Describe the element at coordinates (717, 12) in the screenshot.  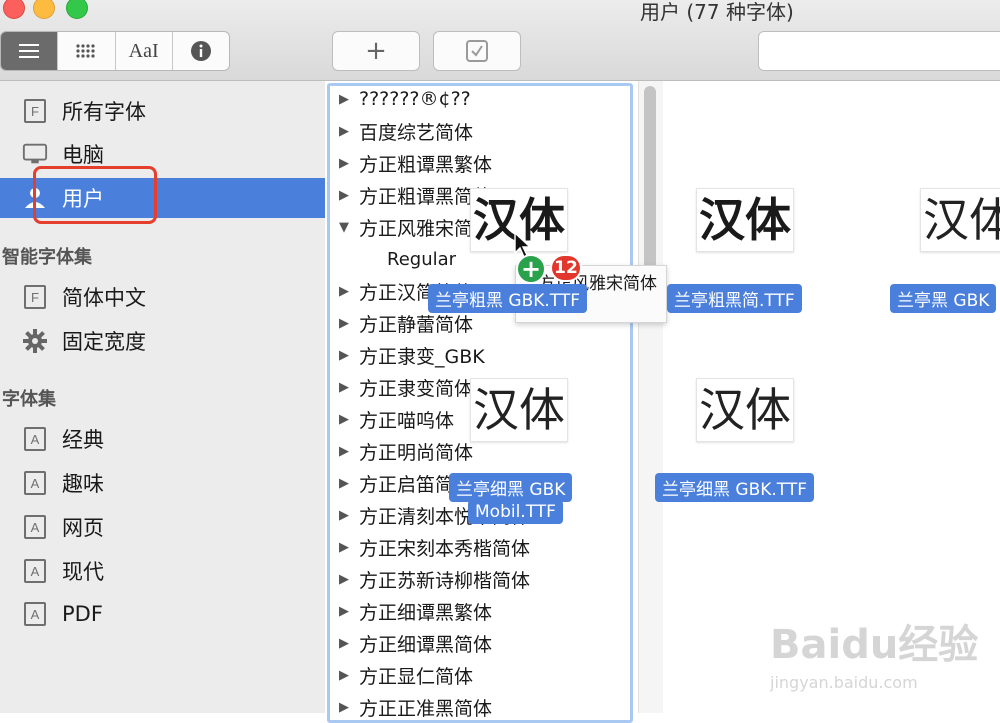
I see `window-title: 用户 (77 种字体)` at that location.